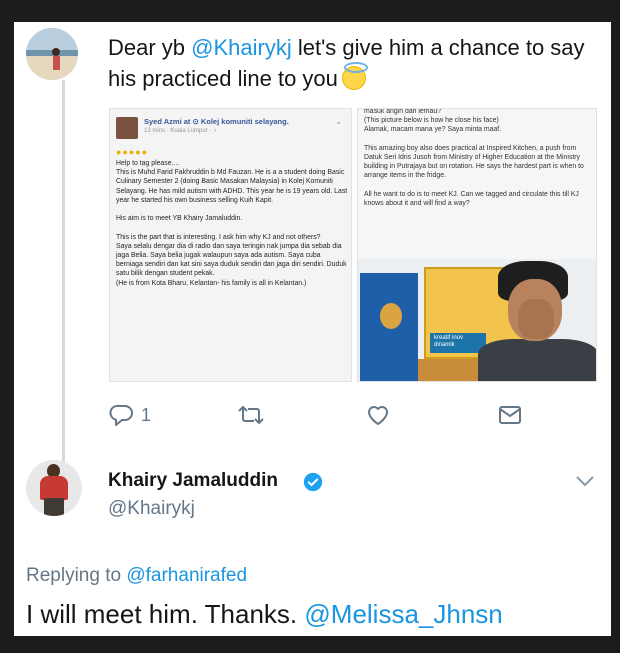 The height and width of the screenshot is (653, 620). I want to click on heart-icon, so click(378, 415).